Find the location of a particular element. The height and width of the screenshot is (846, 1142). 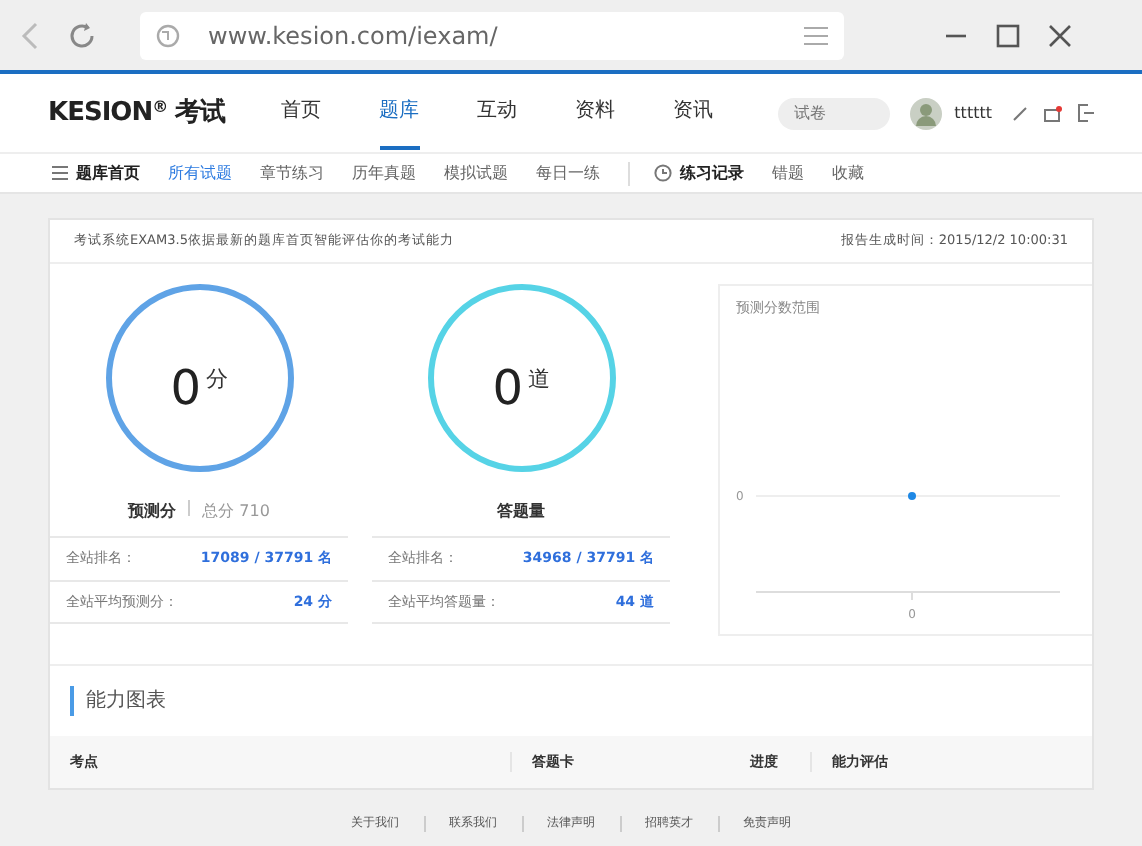

logout-icon is located at coordinates (1086, 113).